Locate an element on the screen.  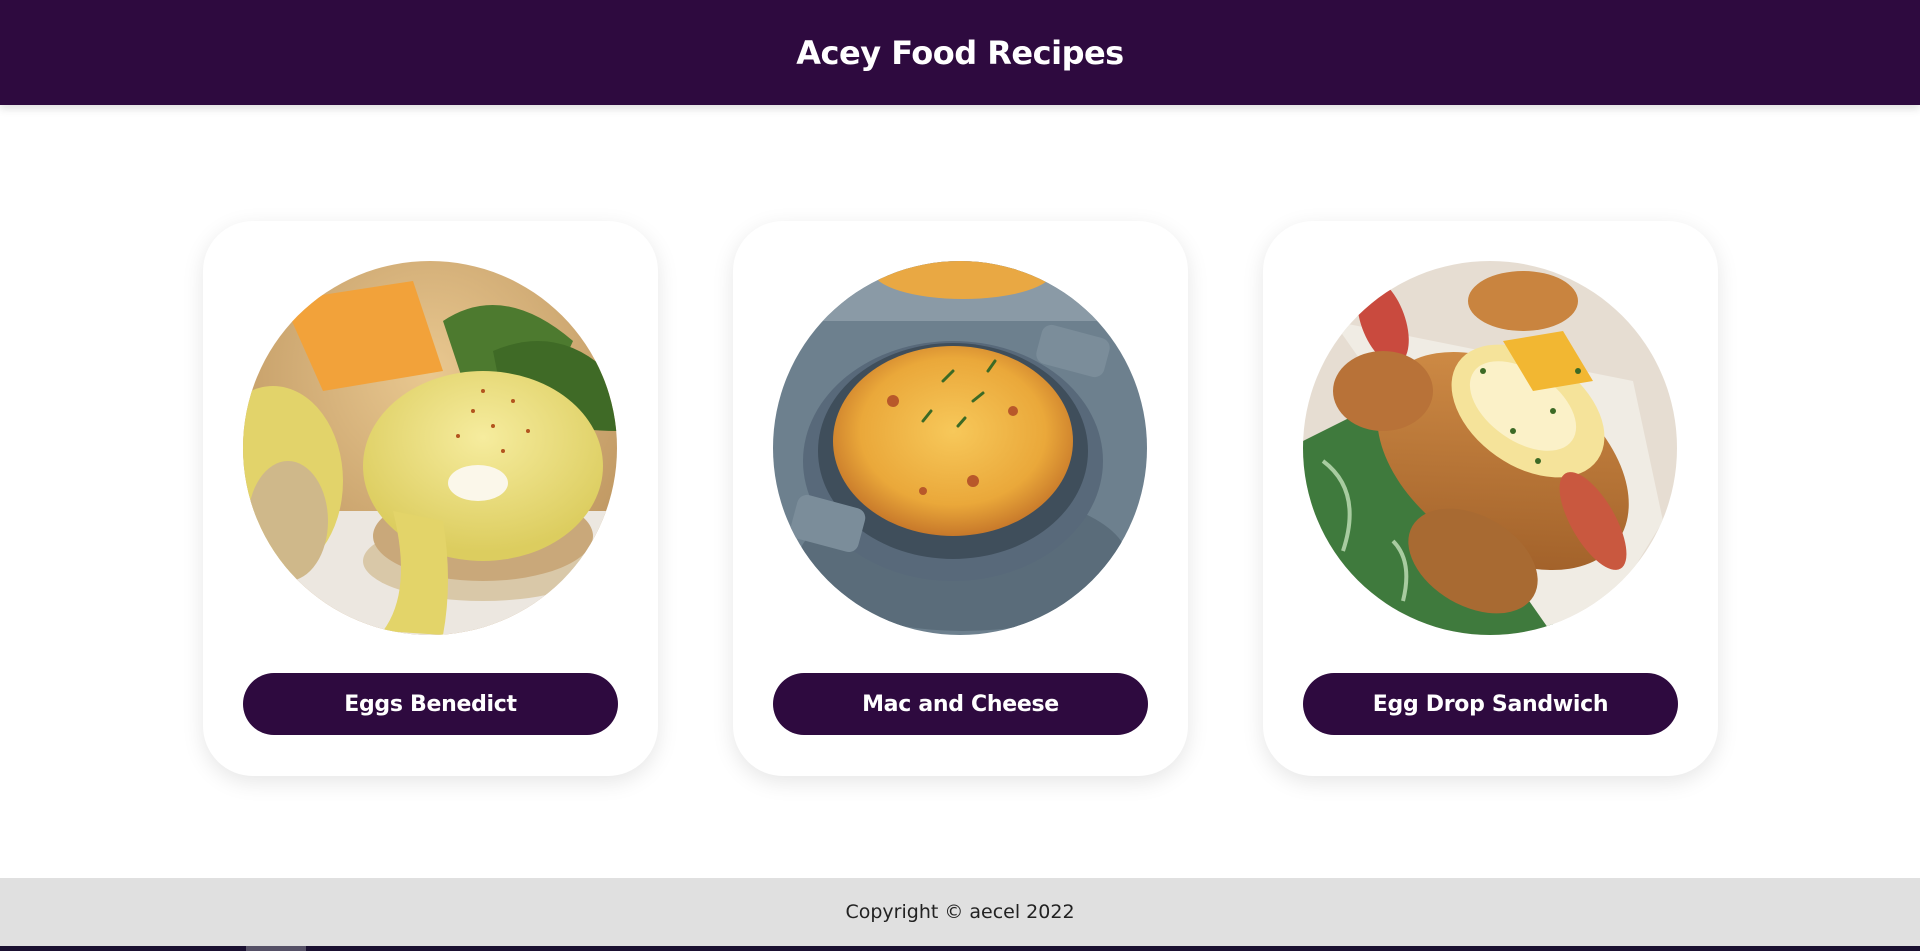
site-title: Acey Food Recipes is located at coordinates (960, 52).